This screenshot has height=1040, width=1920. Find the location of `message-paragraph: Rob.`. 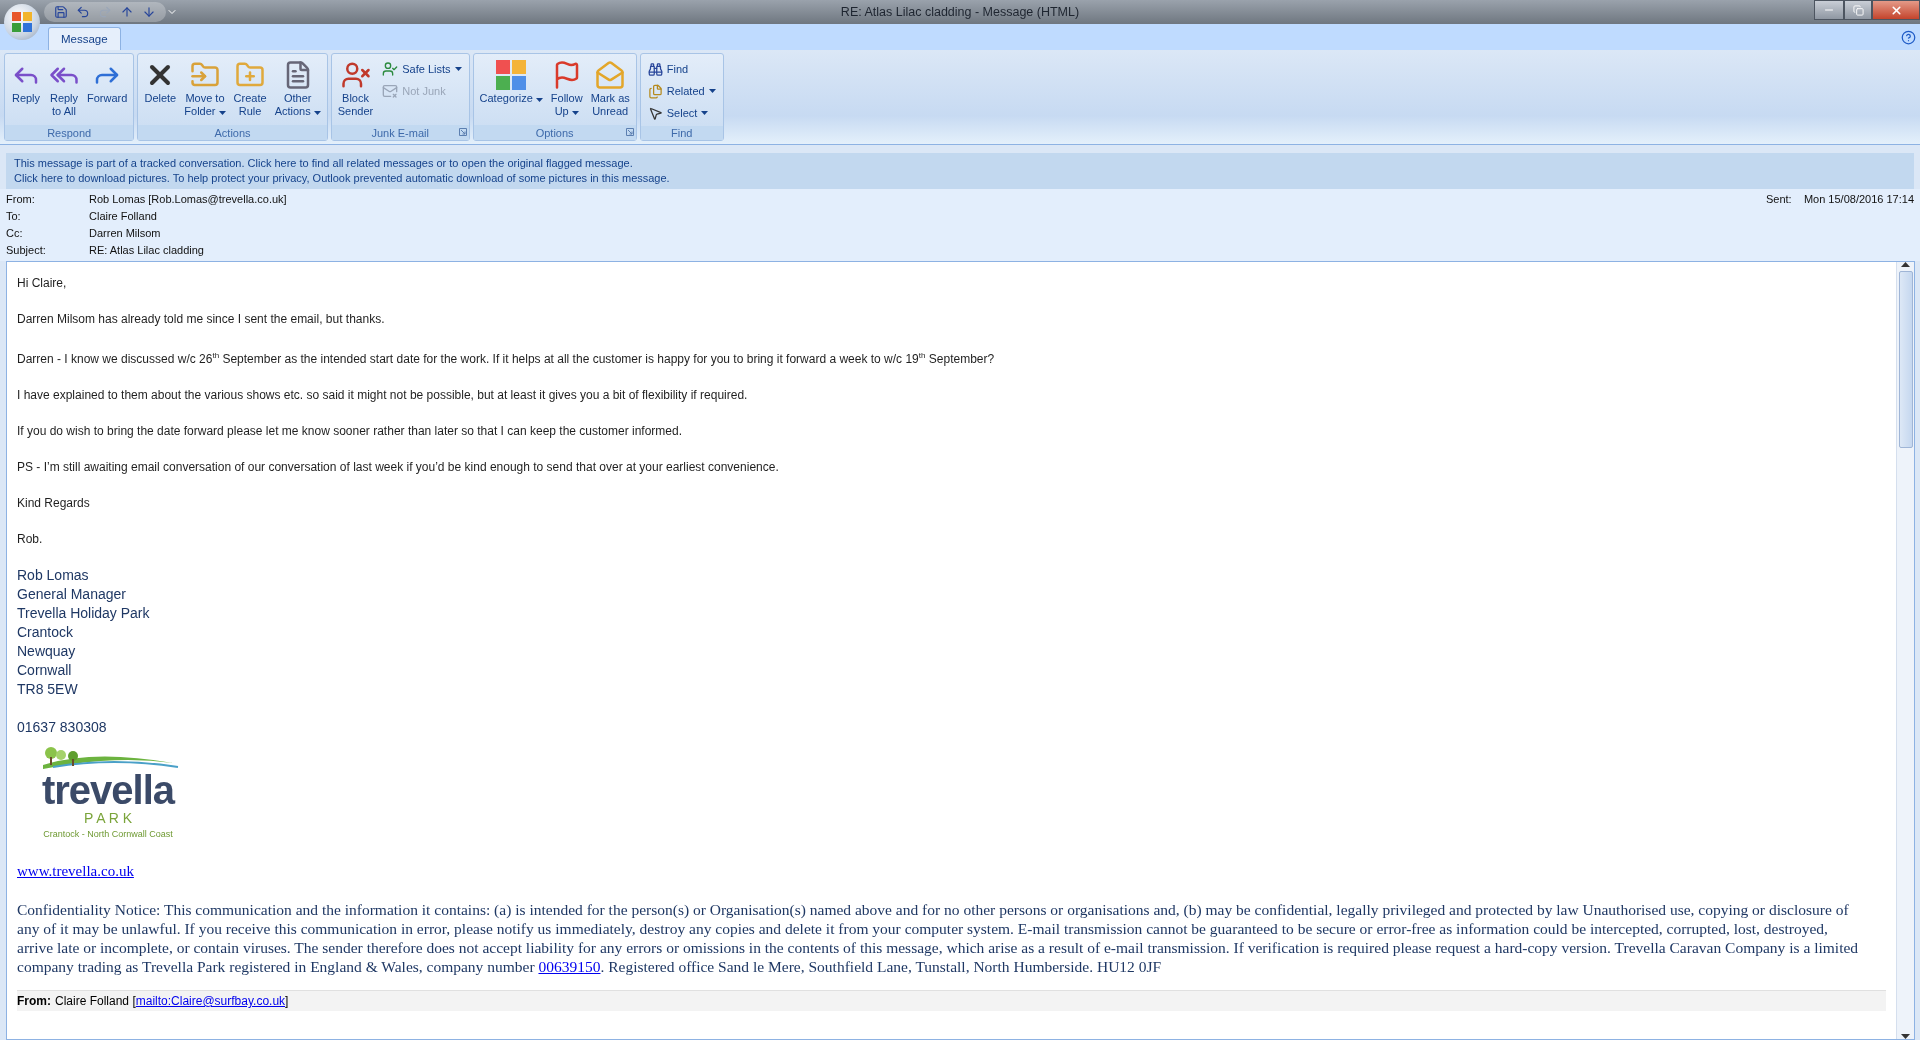

message-paragraph: Rob. is located at coordinates (30, 539).